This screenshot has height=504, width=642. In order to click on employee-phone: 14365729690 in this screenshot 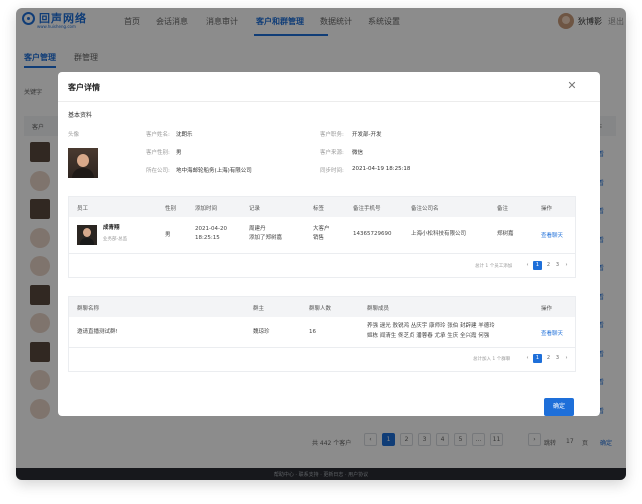, I will do `click(372, 234)`.